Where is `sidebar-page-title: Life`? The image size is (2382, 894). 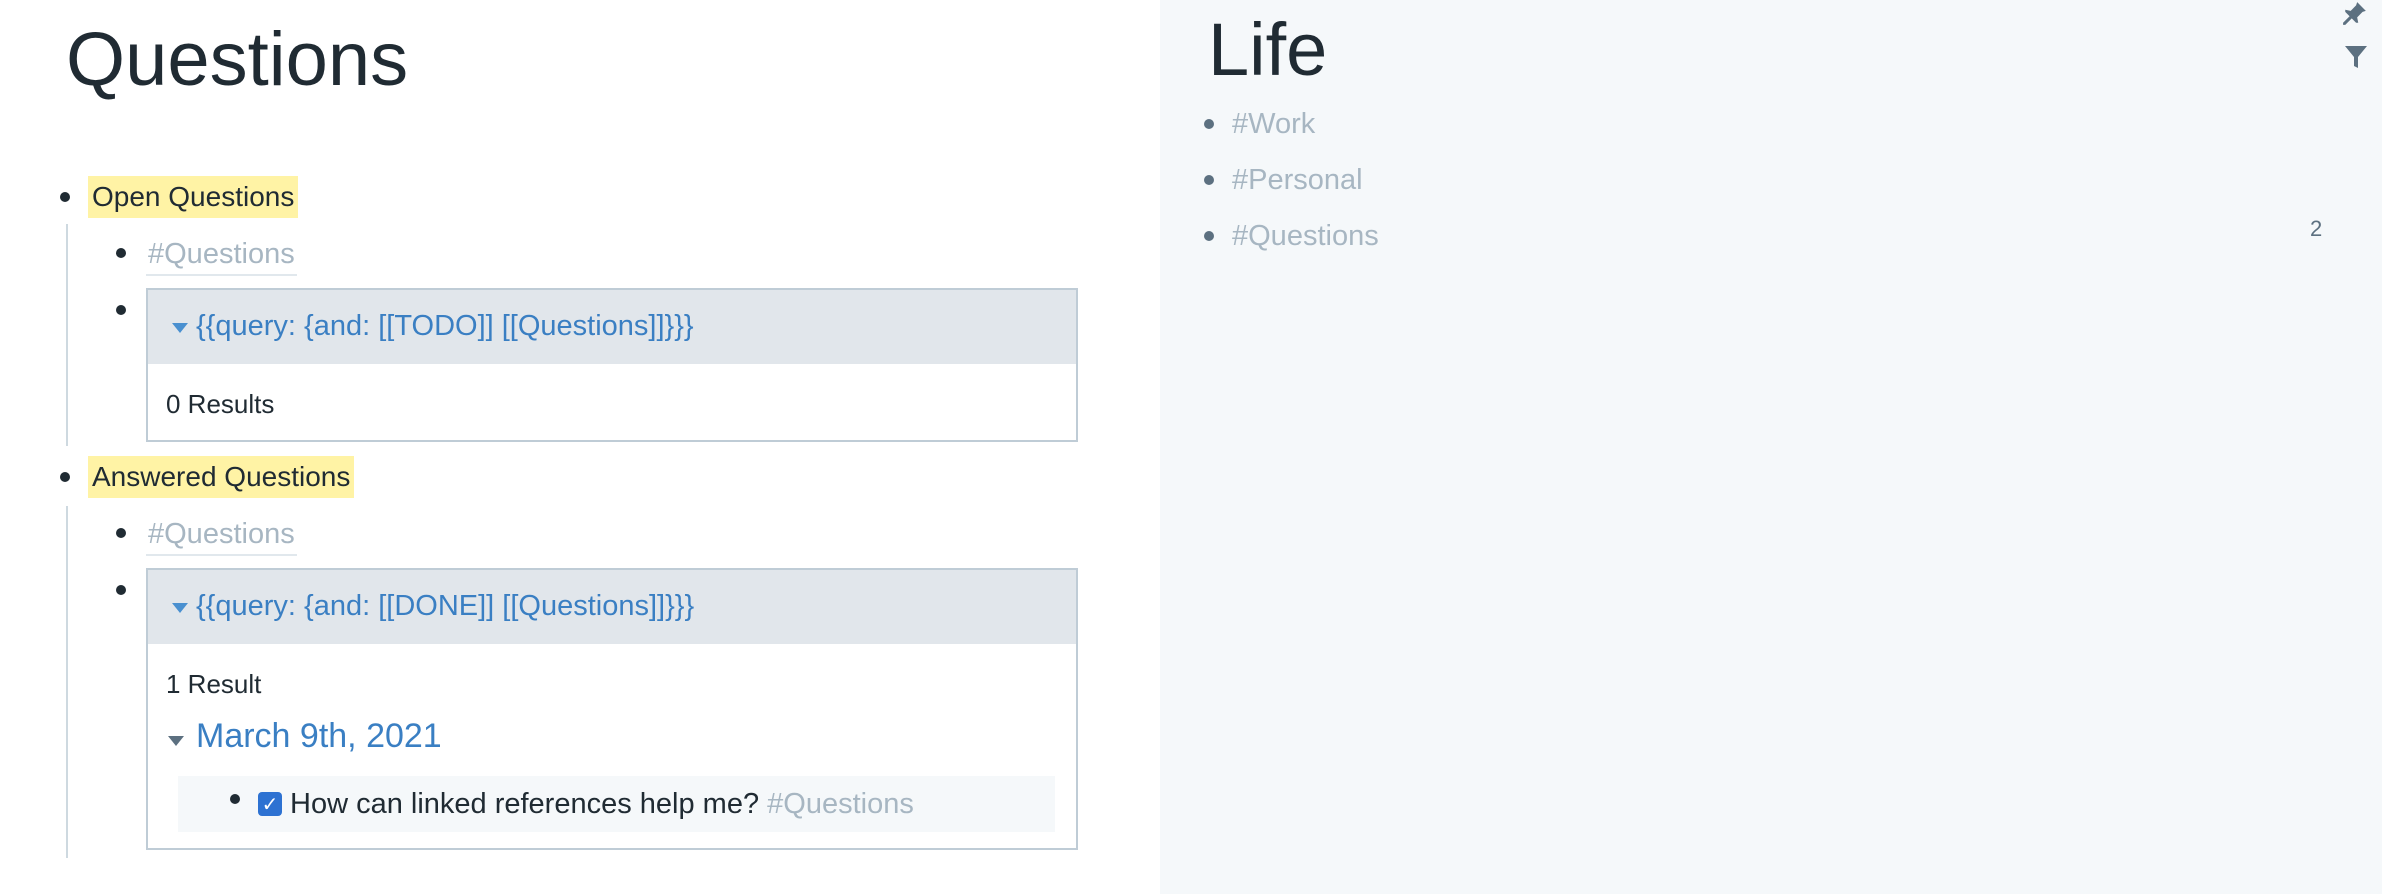 sidebar-page-title: Life is located at coordinates (1267, 50).